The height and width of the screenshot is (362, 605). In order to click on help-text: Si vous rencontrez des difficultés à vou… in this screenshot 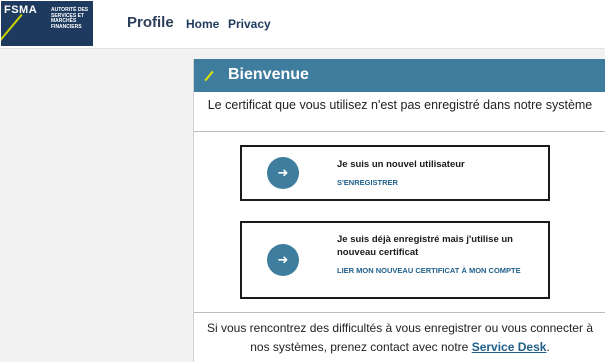, I will do `click(400, 338)`.